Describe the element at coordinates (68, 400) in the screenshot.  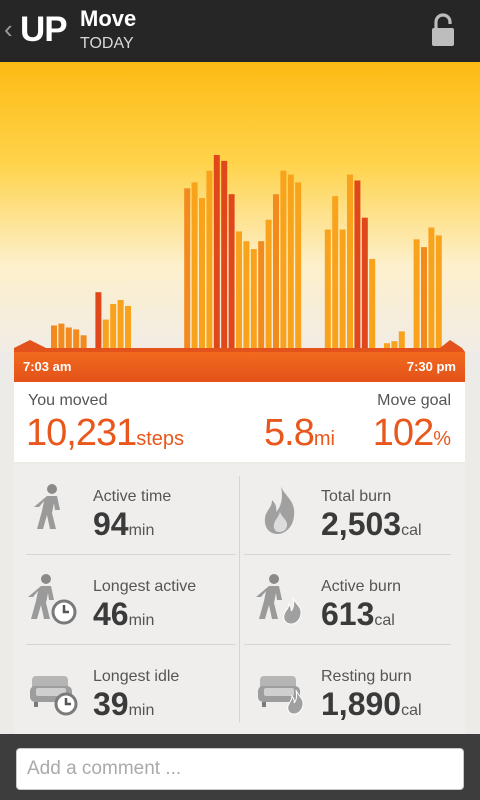
I see `you-moved-label: You moved` at that location.